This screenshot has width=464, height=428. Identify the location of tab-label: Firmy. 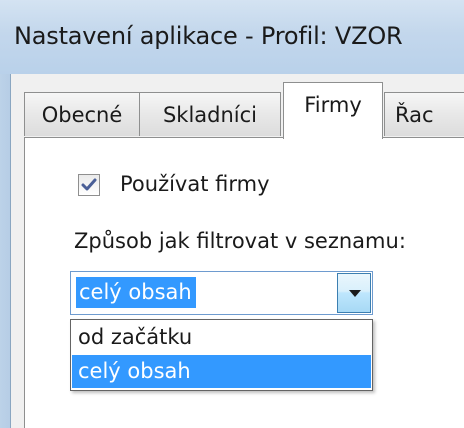
(333, 105).